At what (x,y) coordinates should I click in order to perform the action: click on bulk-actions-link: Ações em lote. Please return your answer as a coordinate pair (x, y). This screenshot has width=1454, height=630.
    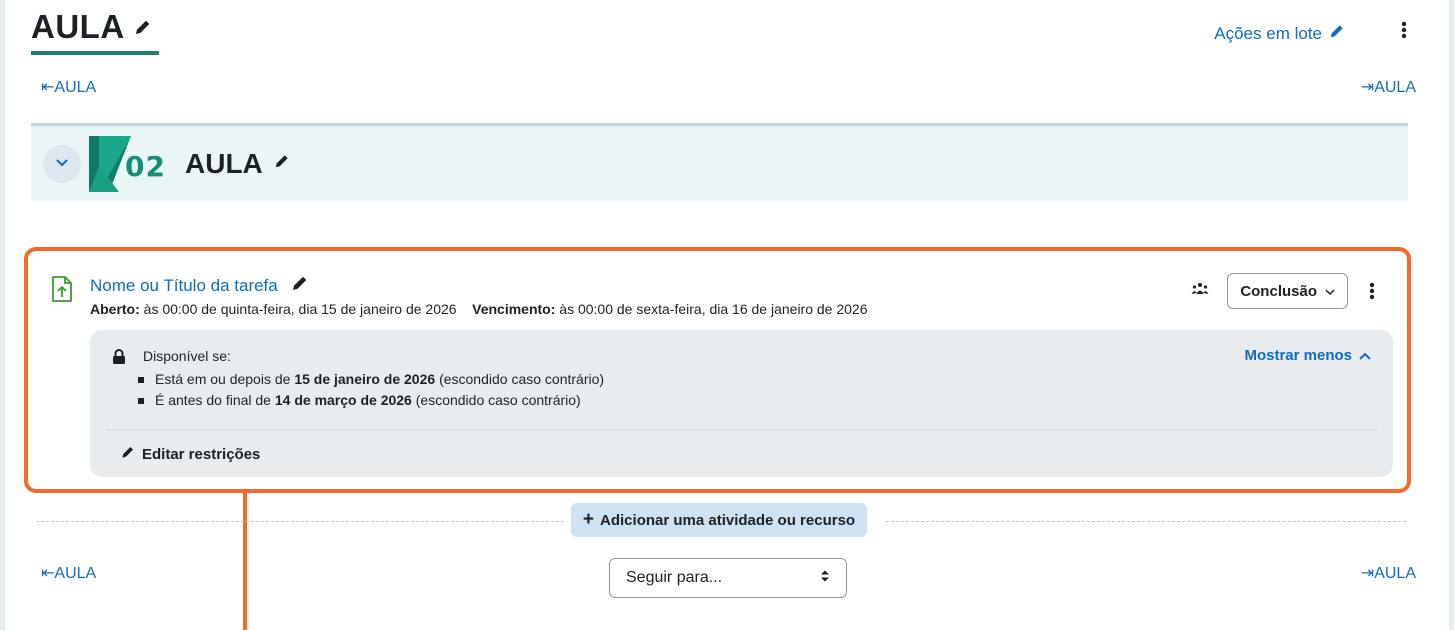
    Looking at the image, I should click on (1280, 33).